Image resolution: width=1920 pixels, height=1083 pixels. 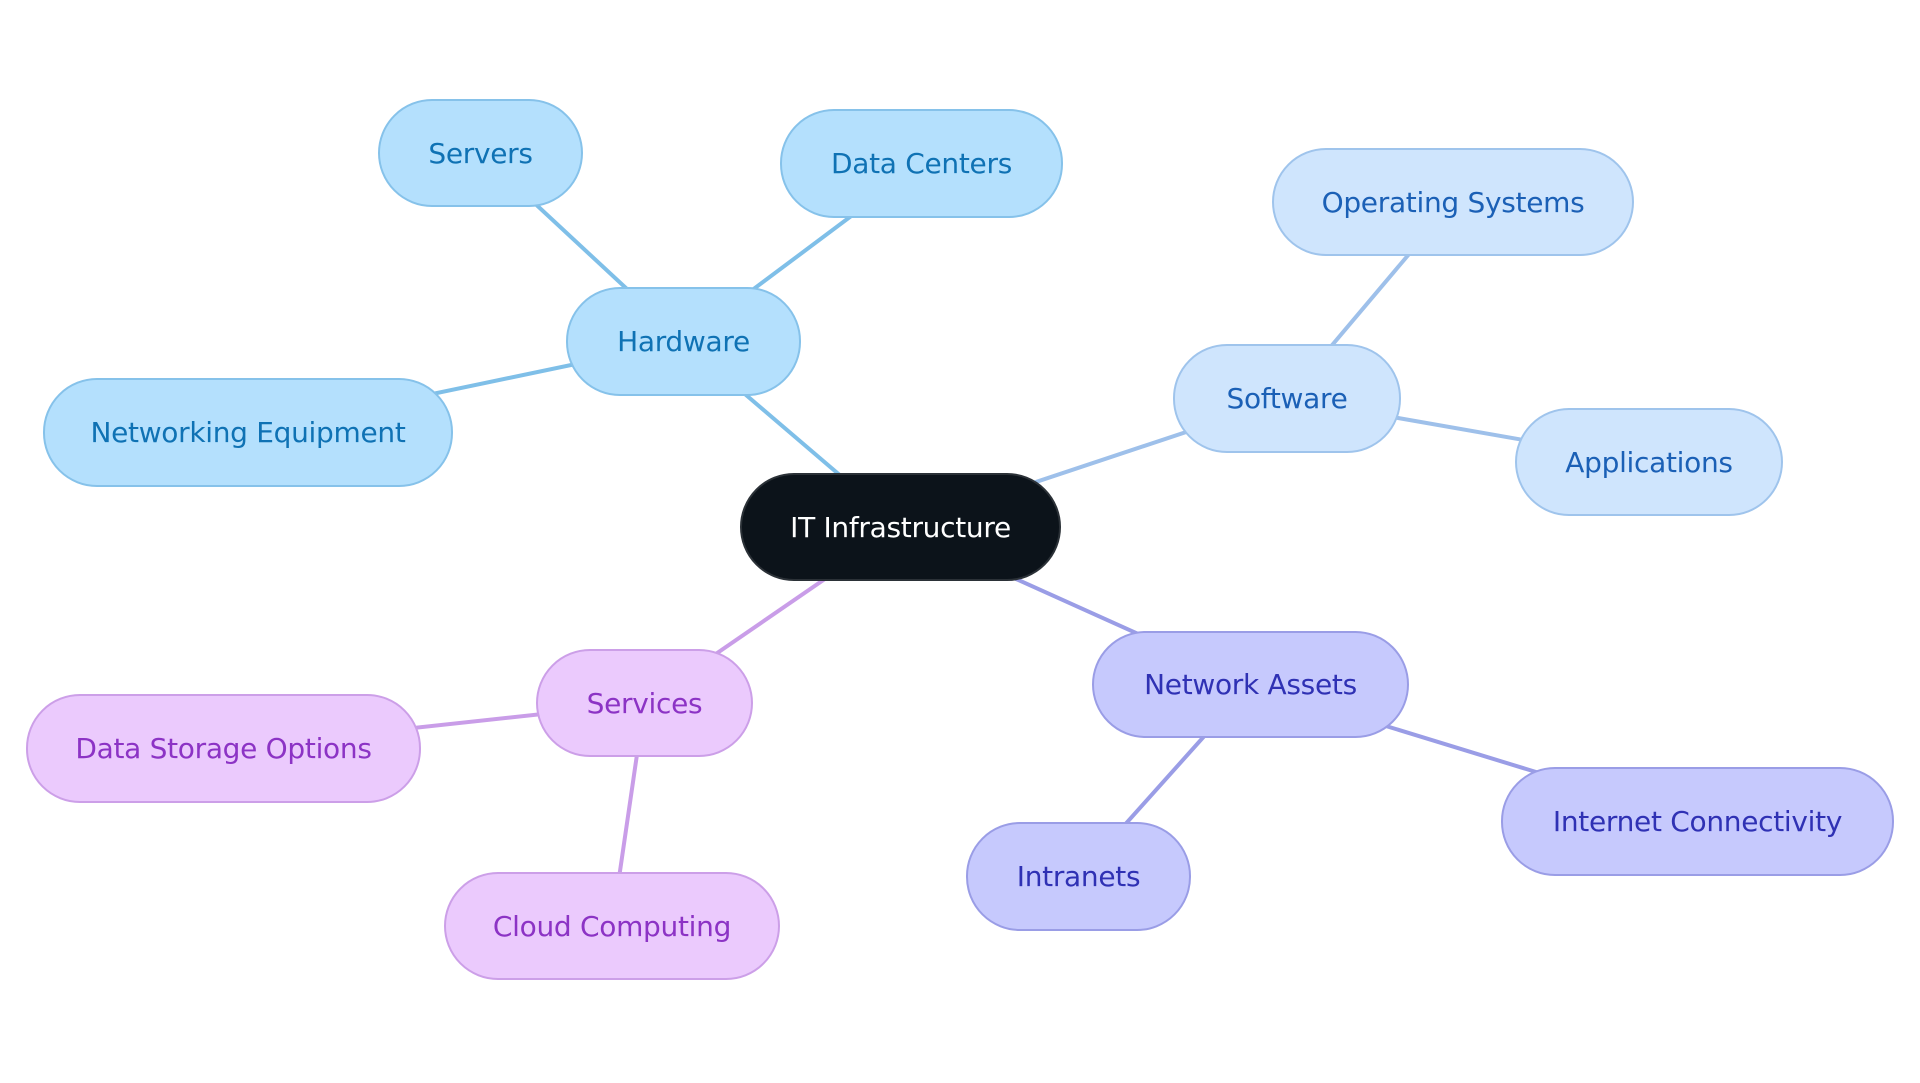 I want to click on node-services: Services, so click(x=644, y=703).